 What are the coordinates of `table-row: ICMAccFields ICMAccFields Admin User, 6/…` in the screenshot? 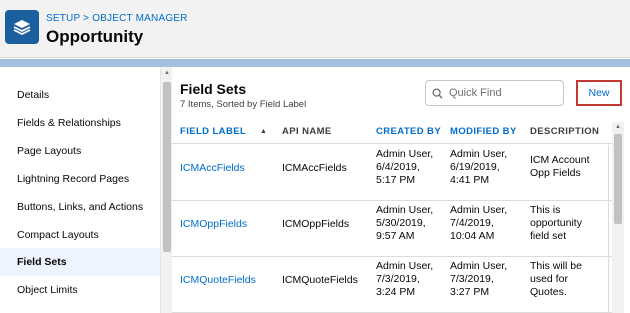 It's located at (392, 173).